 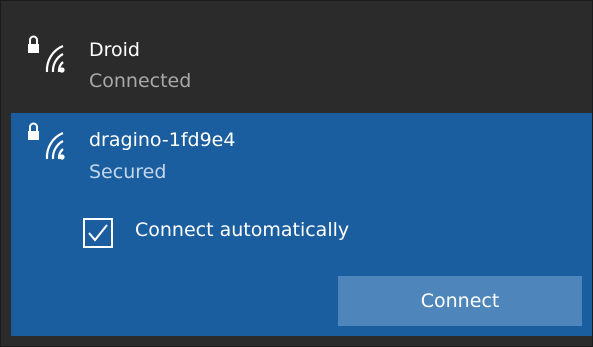 I want to click on connect-automatically-checkbox, so click(x=98, y=233).